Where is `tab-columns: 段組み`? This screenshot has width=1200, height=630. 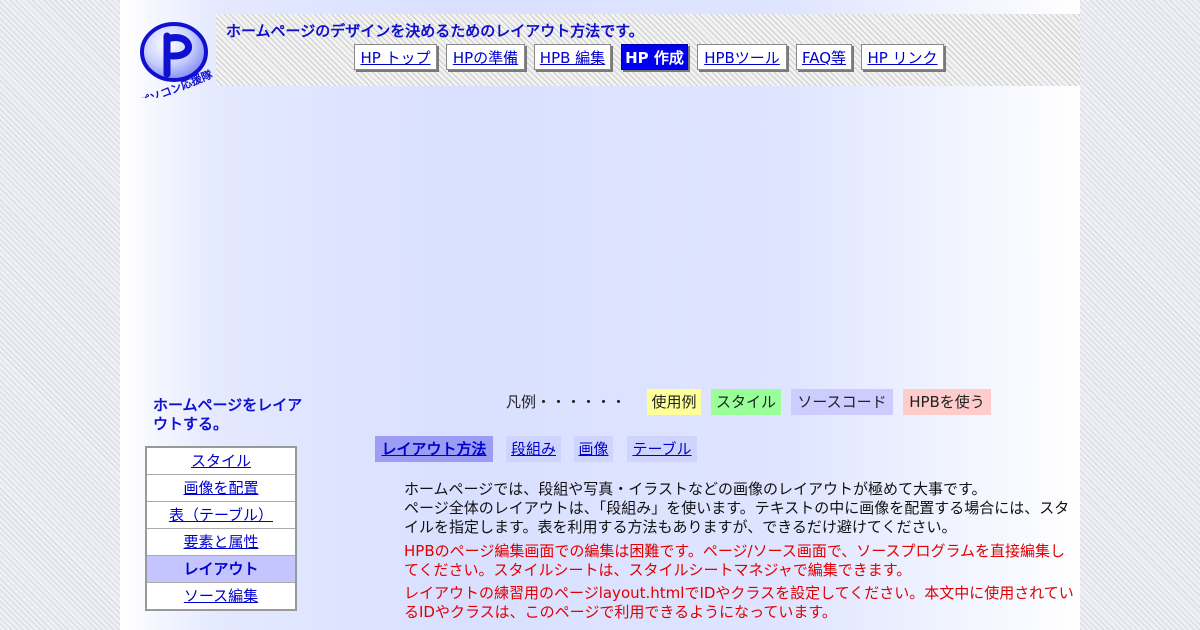 tab-columns: 段組み is located at coordinates (533, 449).